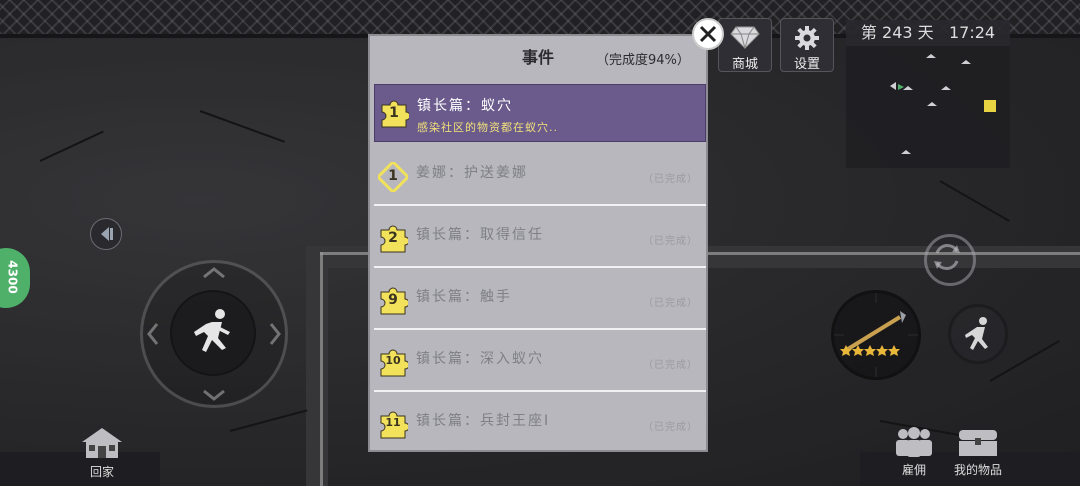 The width and height of the screenshot is (1080, 486). Describe the element at coordinates (972, 32) in the screenshot. I see `clock-time: 17:24` at that location.